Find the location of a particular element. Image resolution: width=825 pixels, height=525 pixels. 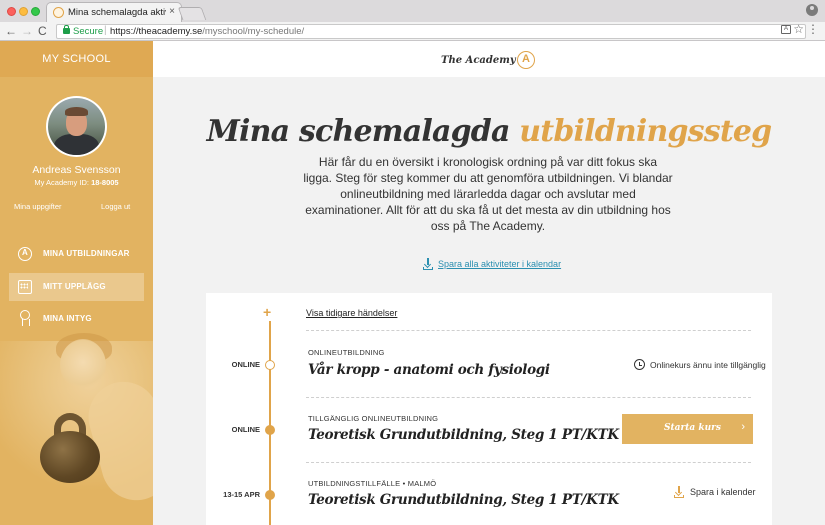

avatar-hair is located at coordinates (76, 111).